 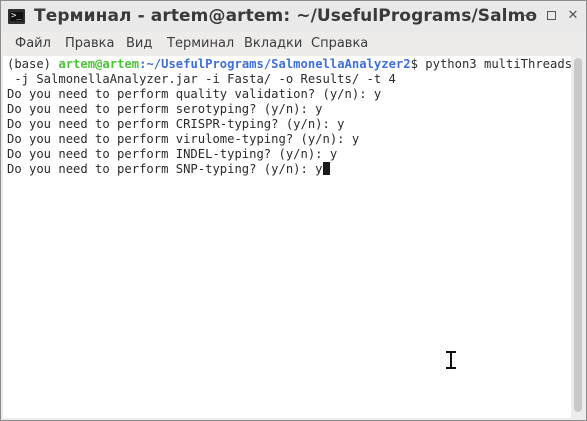 I want to click on menu-edit: Правка, so click(x=89, y=43).